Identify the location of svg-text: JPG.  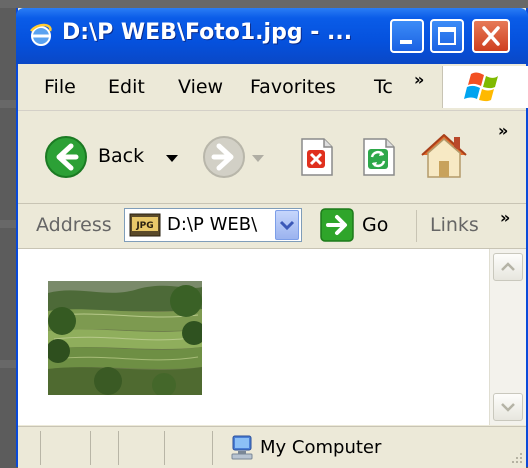
(144, 226).